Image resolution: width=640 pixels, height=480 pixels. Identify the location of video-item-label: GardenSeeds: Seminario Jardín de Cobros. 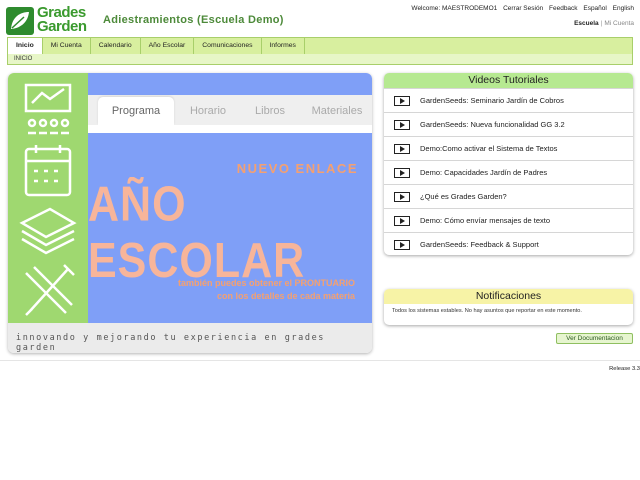
(492, 100).